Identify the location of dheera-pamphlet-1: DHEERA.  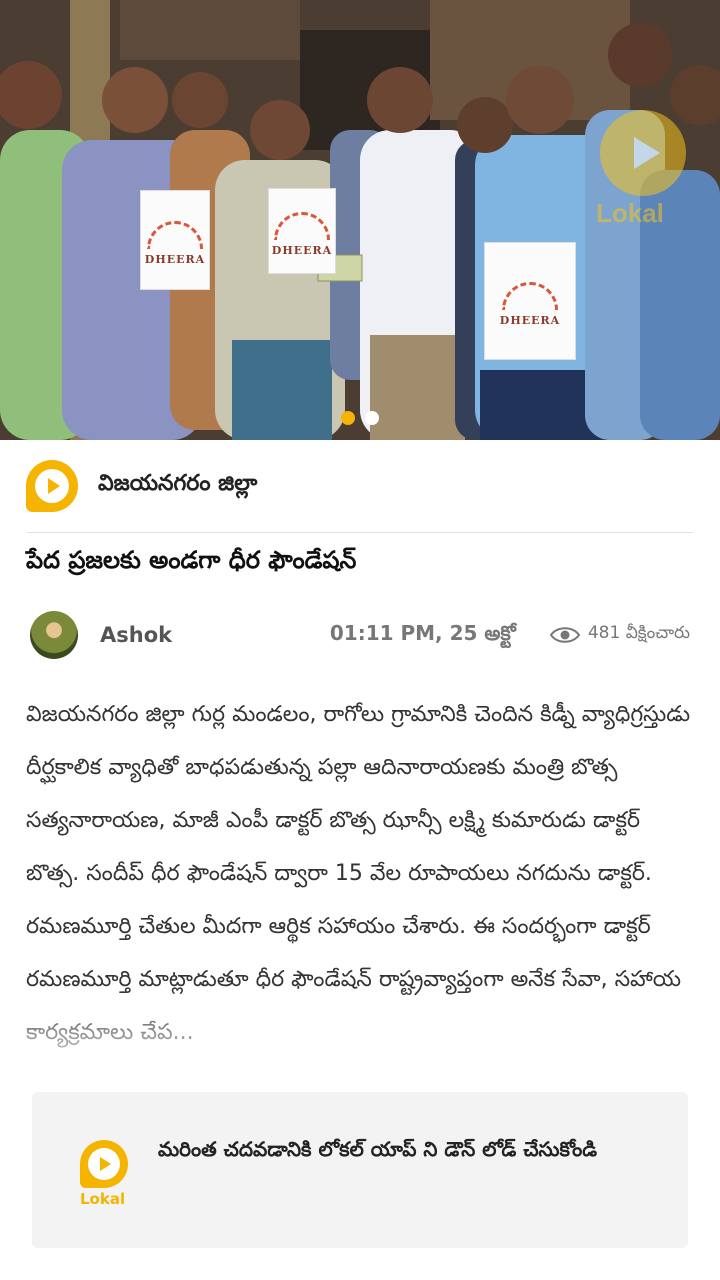
(175, 240).